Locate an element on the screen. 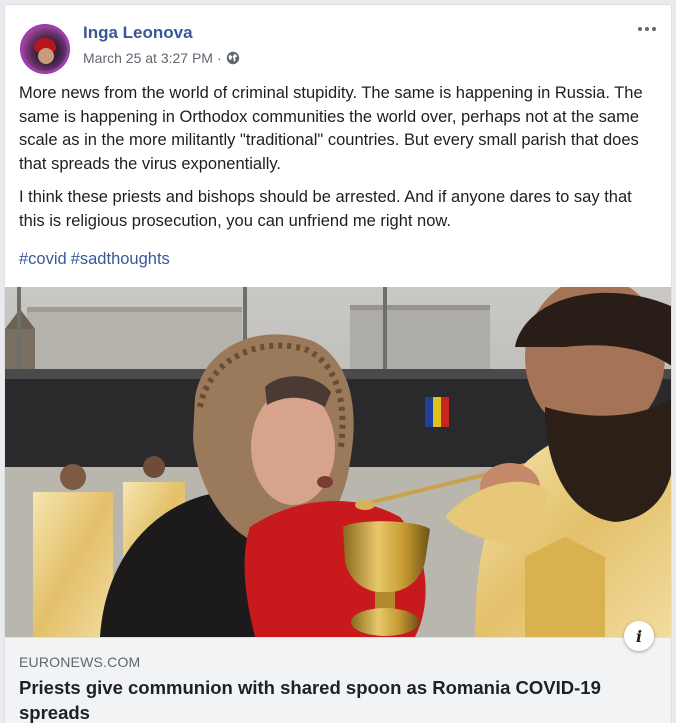 This screenshot has height=723, width=676. info-icon: i is located at coordinates (639, 636).